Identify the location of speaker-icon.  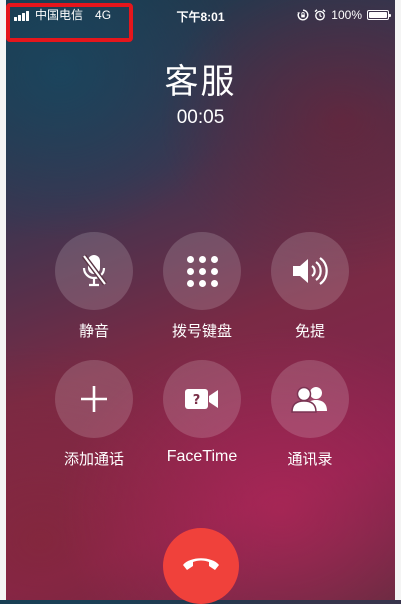
(310, 271).